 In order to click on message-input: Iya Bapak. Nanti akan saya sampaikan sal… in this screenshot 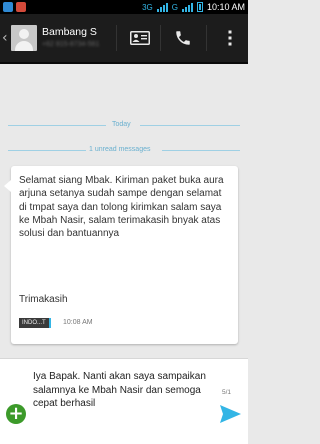, I will do `click(120, 390)`.